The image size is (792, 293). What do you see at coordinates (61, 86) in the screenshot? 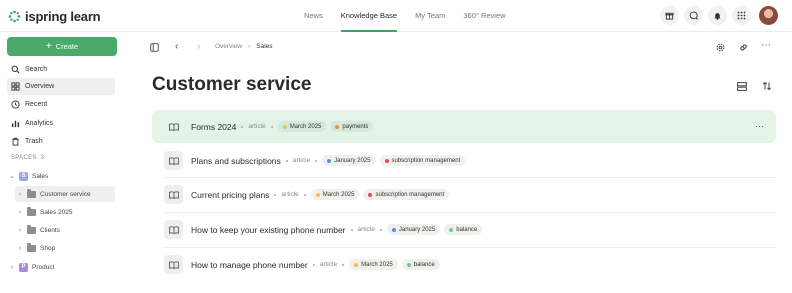
I see `sidebar-item-overview: Overview` at bounding box center [61, 86].